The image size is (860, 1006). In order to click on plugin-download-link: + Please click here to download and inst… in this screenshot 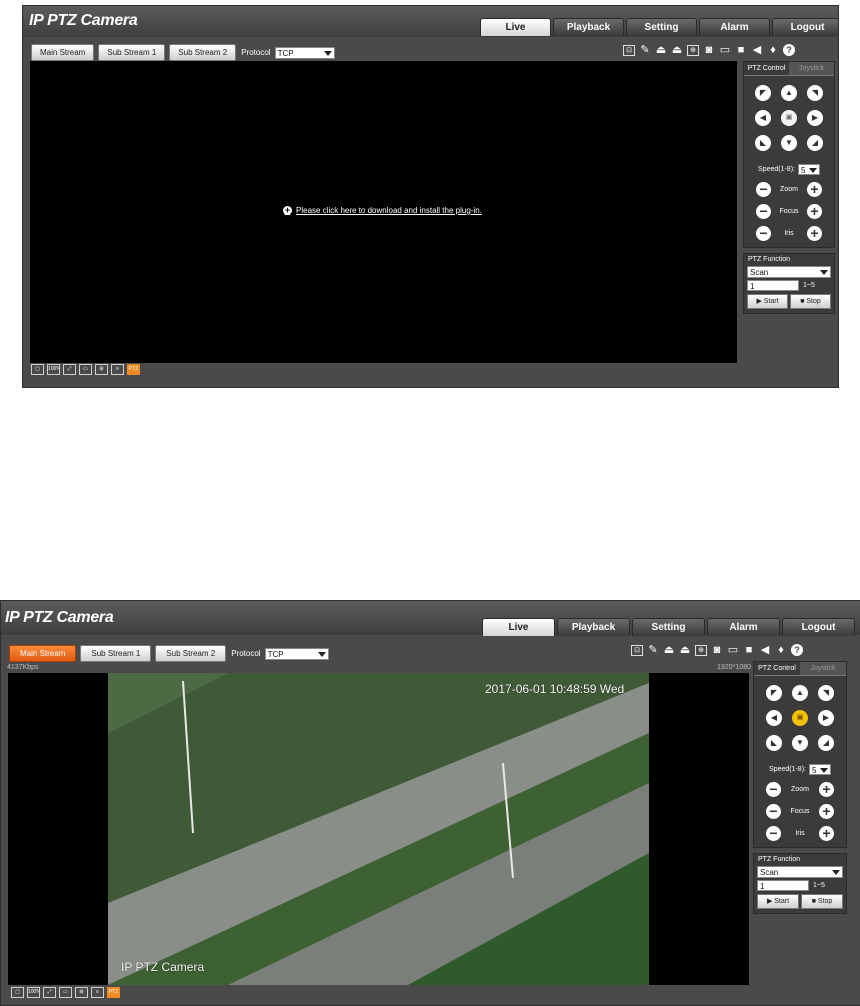, I will do `click(382, 210)`.